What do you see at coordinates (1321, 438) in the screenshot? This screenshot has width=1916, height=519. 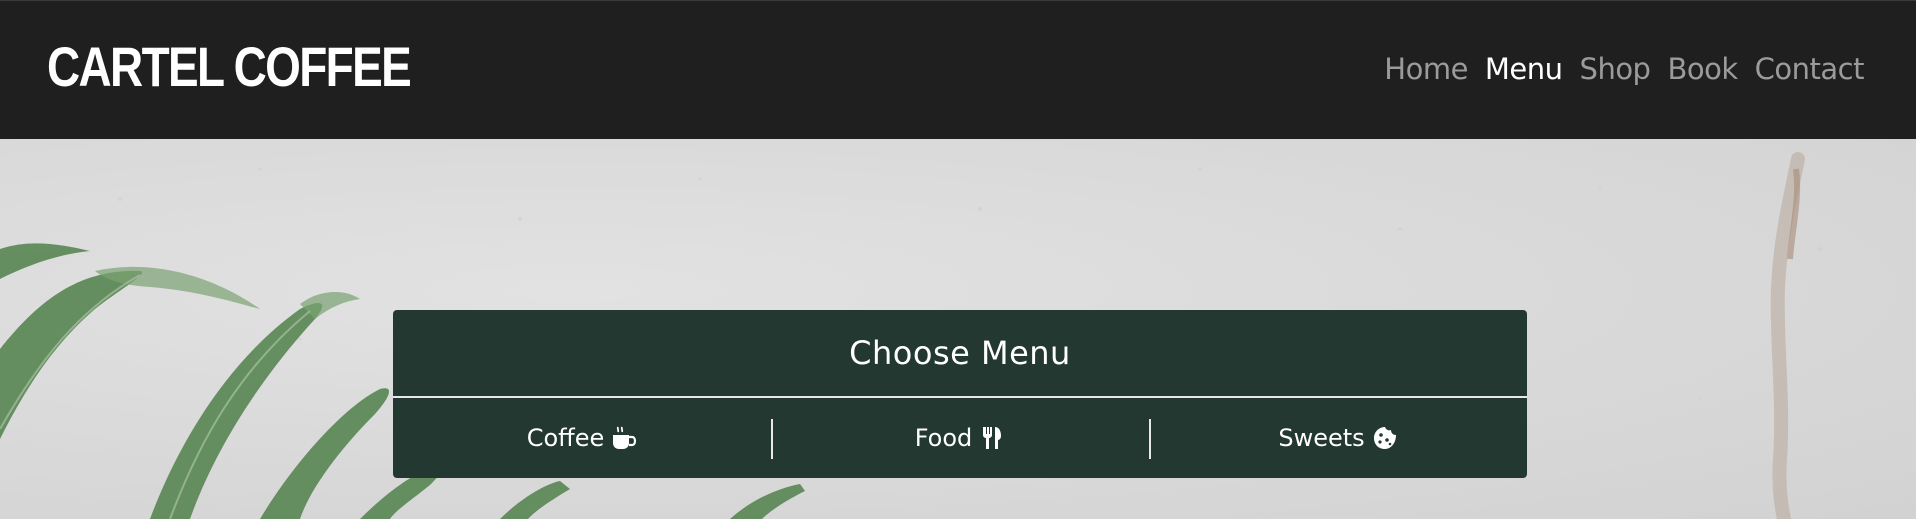 I see `menu-option-sweets-label: Sweets` at bounding box center [1321, 438].